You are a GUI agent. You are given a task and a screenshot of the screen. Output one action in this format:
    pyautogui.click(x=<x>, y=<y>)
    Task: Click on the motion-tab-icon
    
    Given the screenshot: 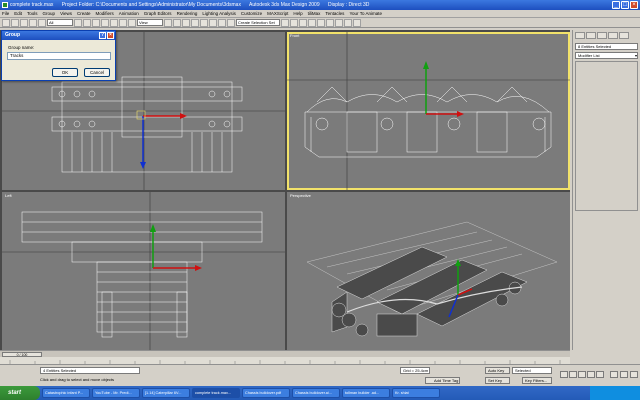 What is the action you would take?
    pyautogui.click(x=613, y=35)
    